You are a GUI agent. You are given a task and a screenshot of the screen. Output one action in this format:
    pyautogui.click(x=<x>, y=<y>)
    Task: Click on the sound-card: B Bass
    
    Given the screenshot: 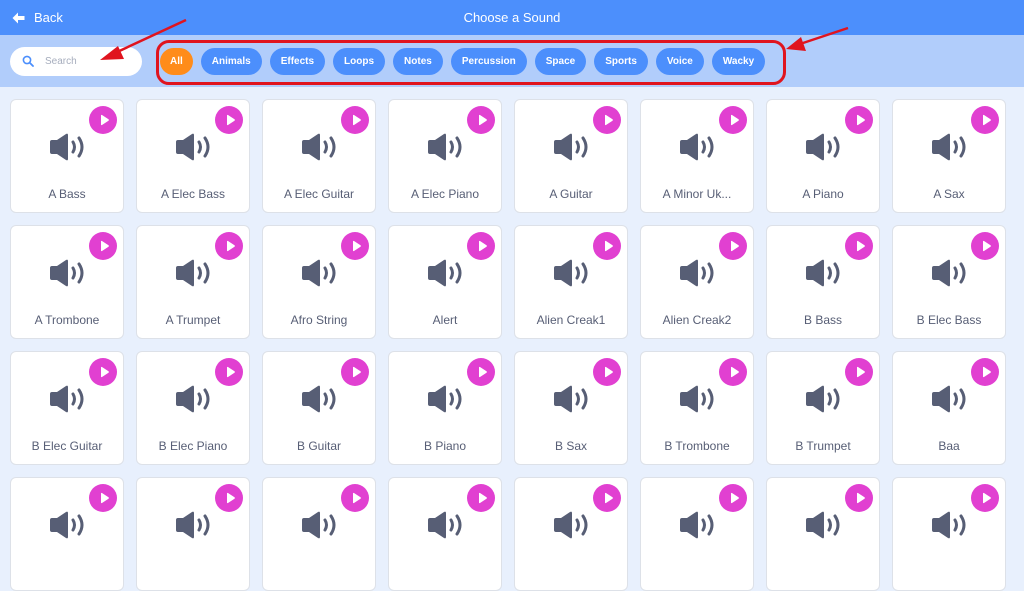 What is the action you would take?
    pyautogui.click(x=823, y=282)
    